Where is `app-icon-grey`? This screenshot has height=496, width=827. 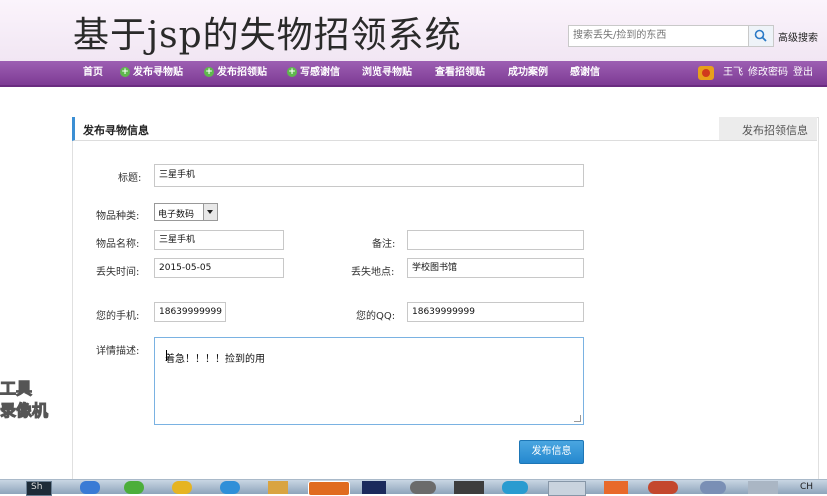
app-icon-grey is located at coordinates (713, 487).